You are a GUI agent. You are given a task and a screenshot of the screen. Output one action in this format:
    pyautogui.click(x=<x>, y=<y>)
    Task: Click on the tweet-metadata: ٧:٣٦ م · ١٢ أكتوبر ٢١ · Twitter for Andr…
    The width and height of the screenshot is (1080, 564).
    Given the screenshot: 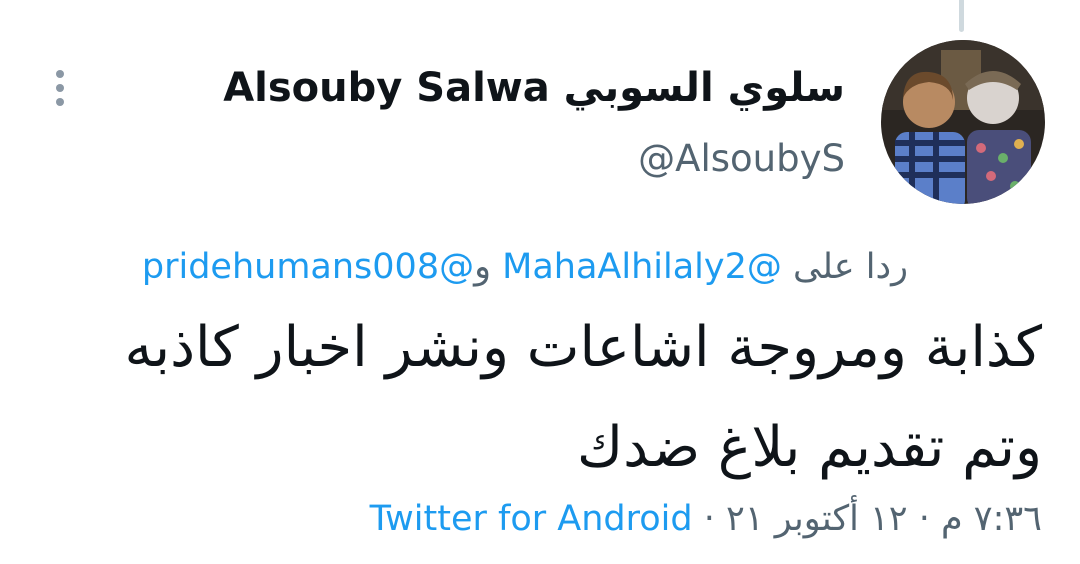 What is the action you would take?
    pyautogui.click(x=706, y=519)
    